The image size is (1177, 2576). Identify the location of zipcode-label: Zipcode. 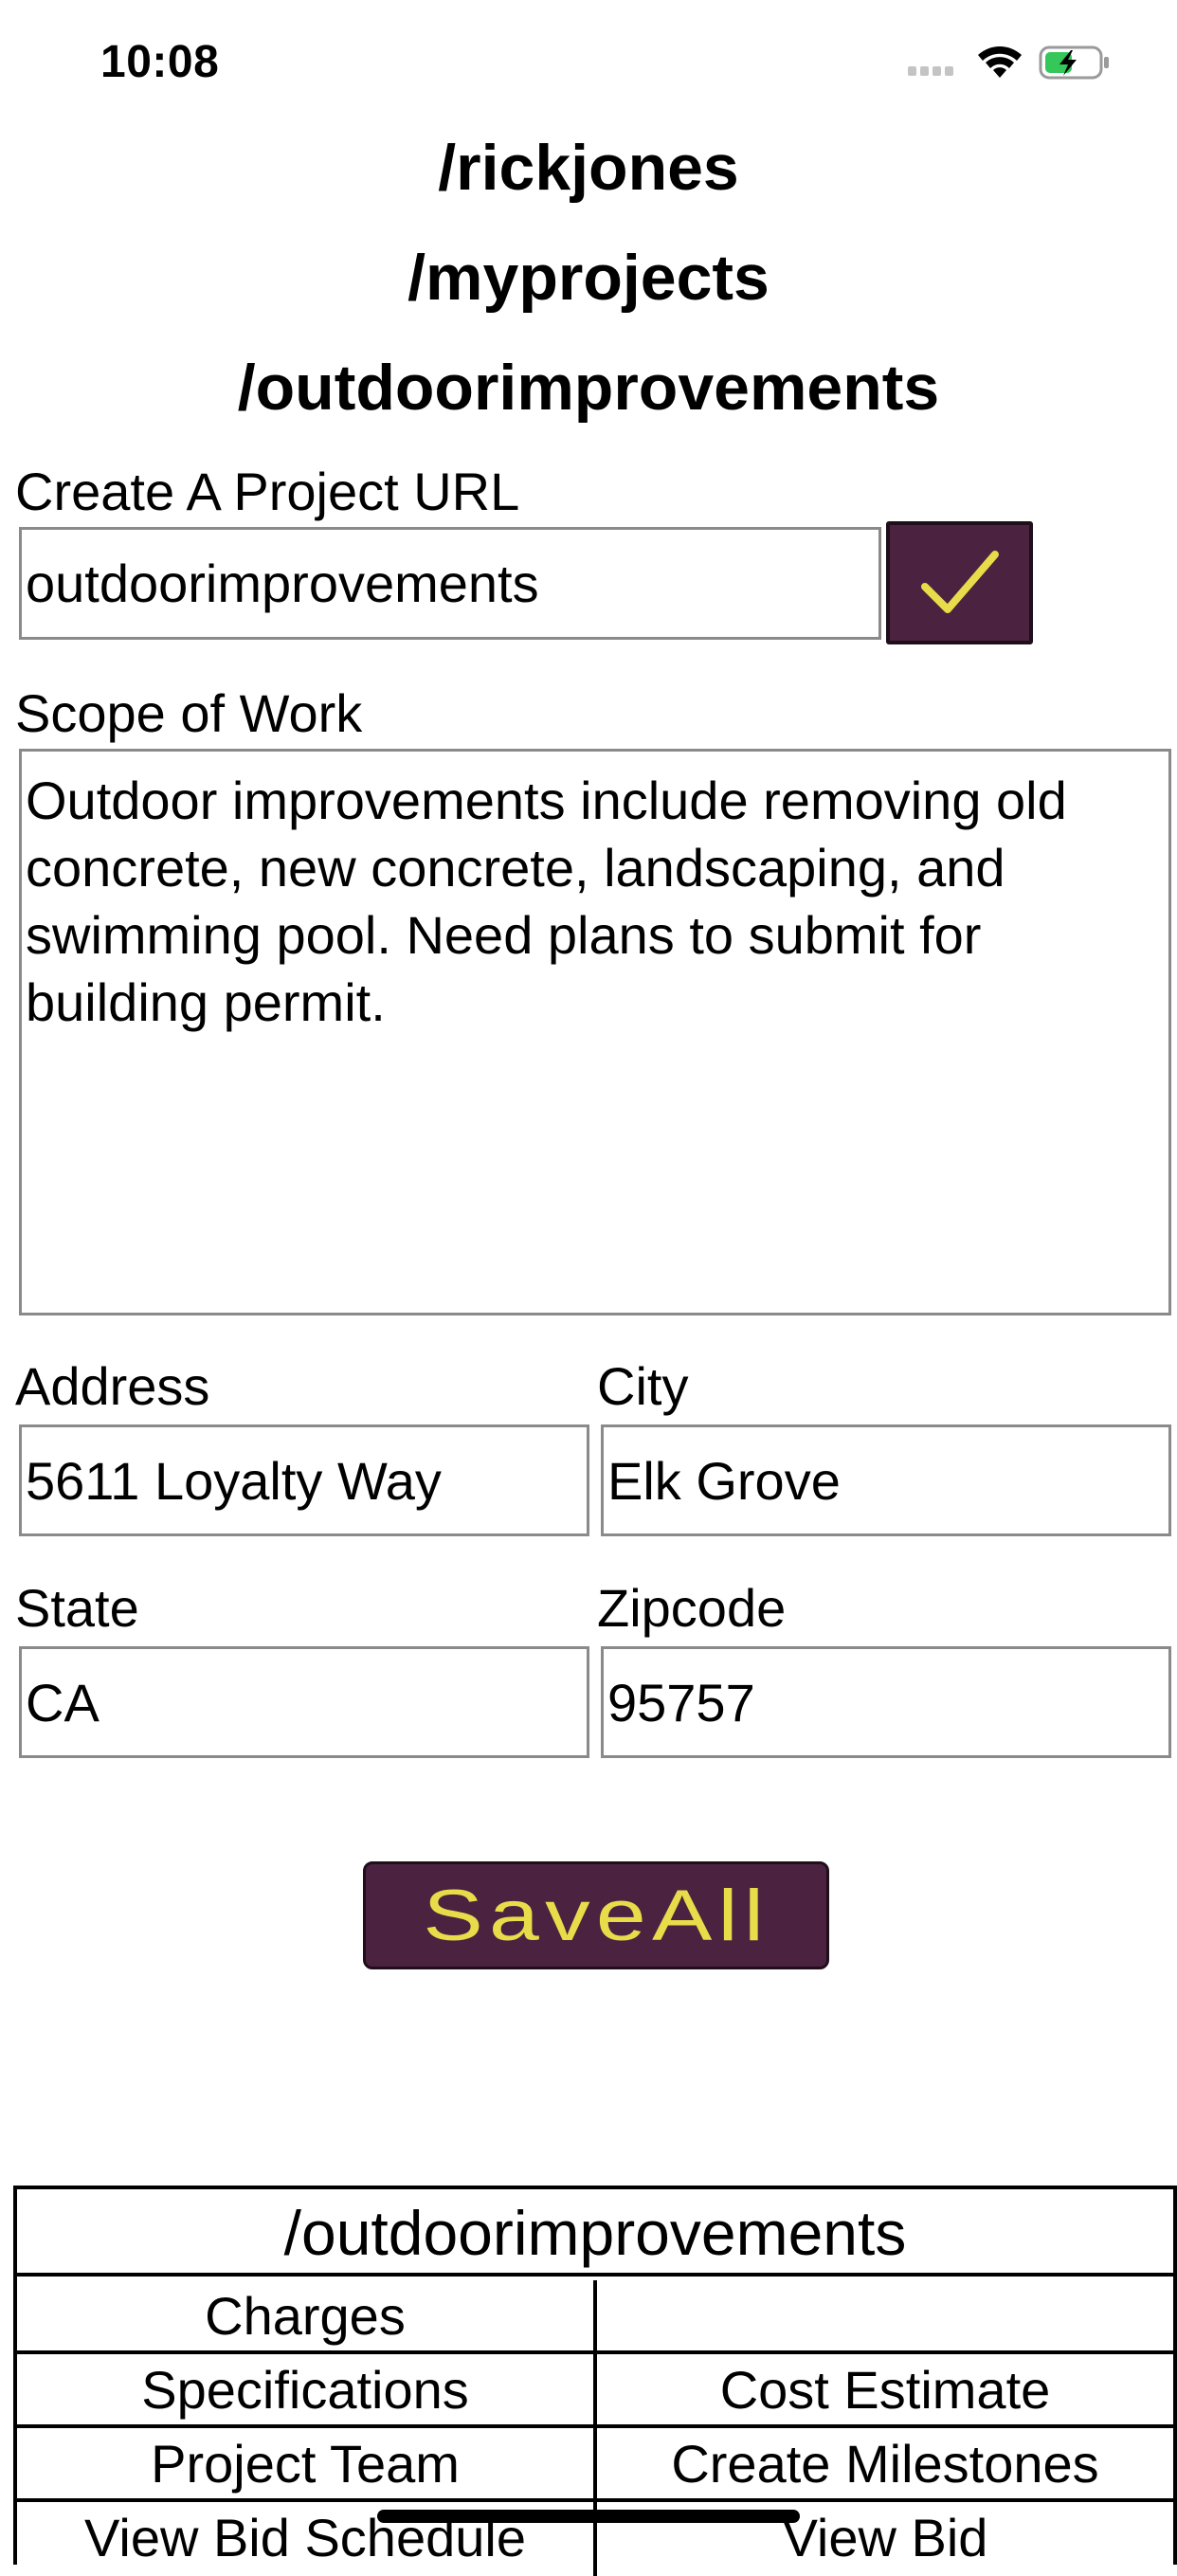
(692, 1608).